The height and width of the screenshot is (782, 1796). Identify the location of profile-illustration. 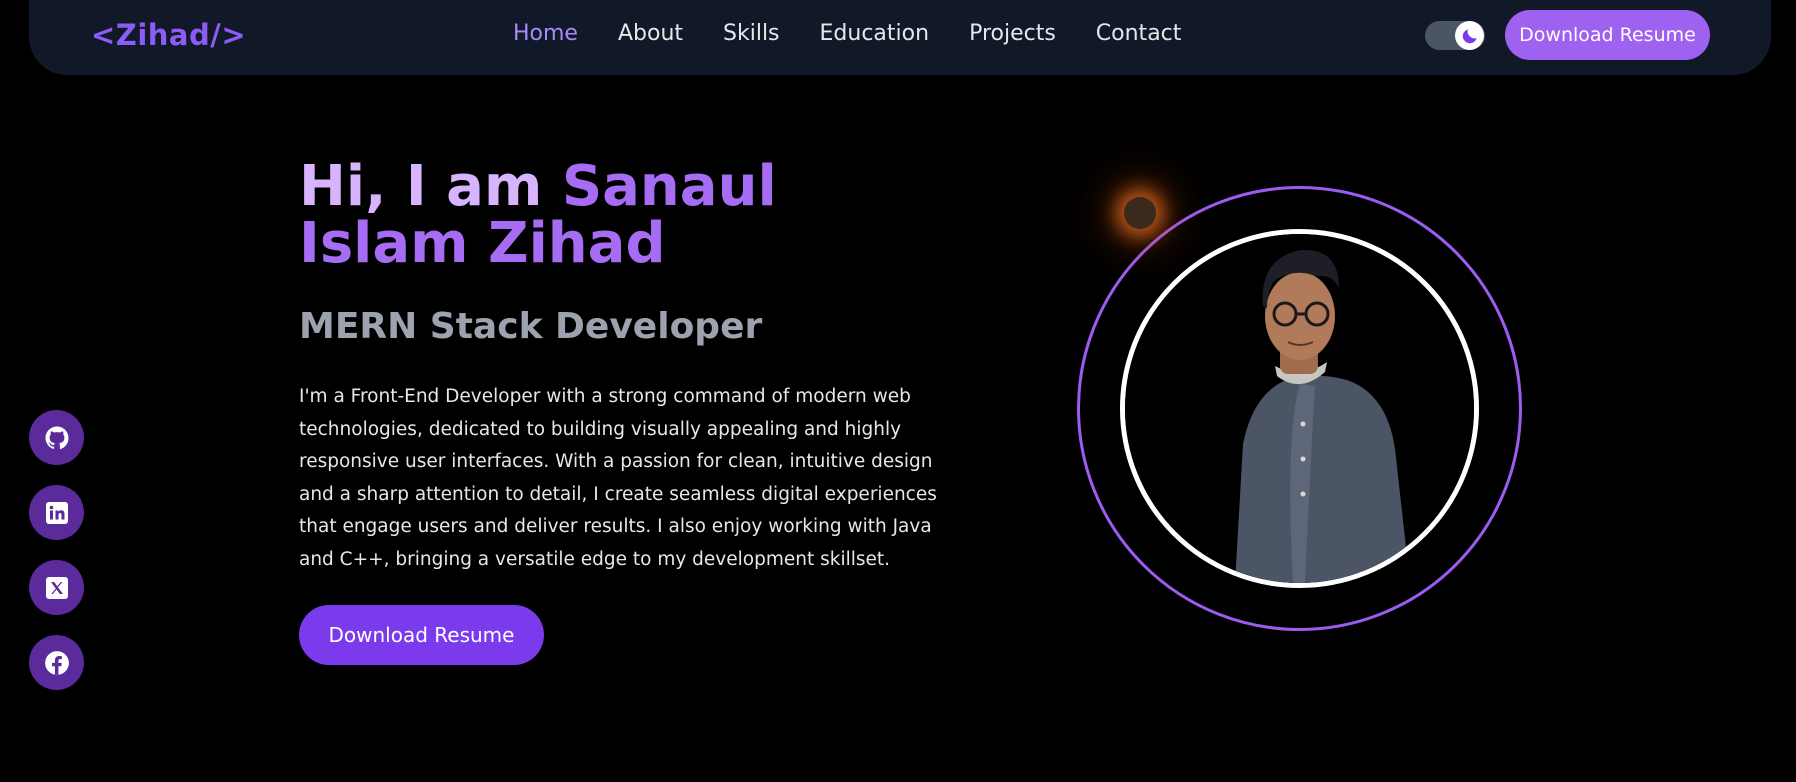
(1299, 408).